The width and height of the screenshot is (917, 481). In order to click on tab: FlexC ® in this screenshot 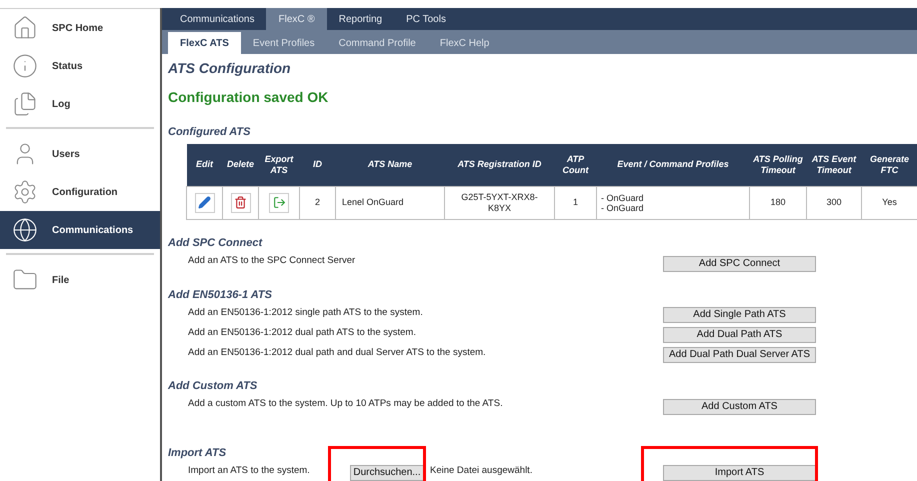, I will do `click(296, 19)`.